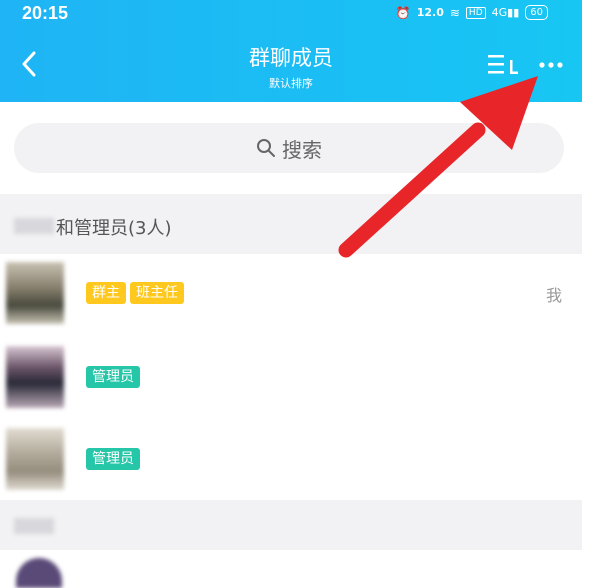  I want to click on alarm-icon: ⏰, so click(403, 12).